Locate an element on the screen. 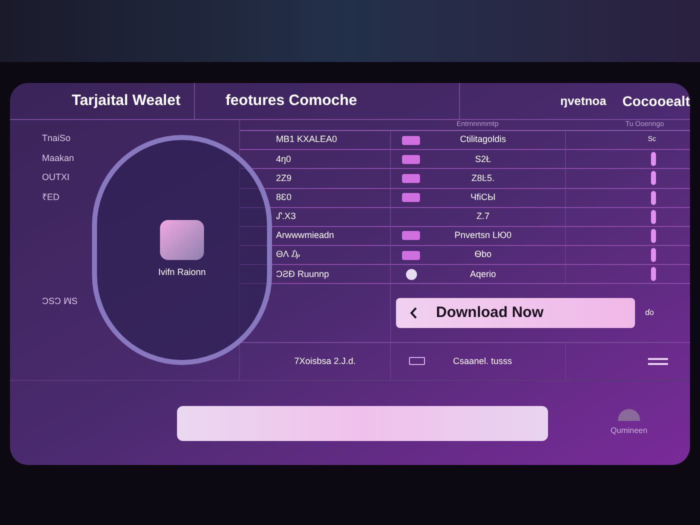 The image size is (700, 525). input-field is located at coordinates (362, 423).